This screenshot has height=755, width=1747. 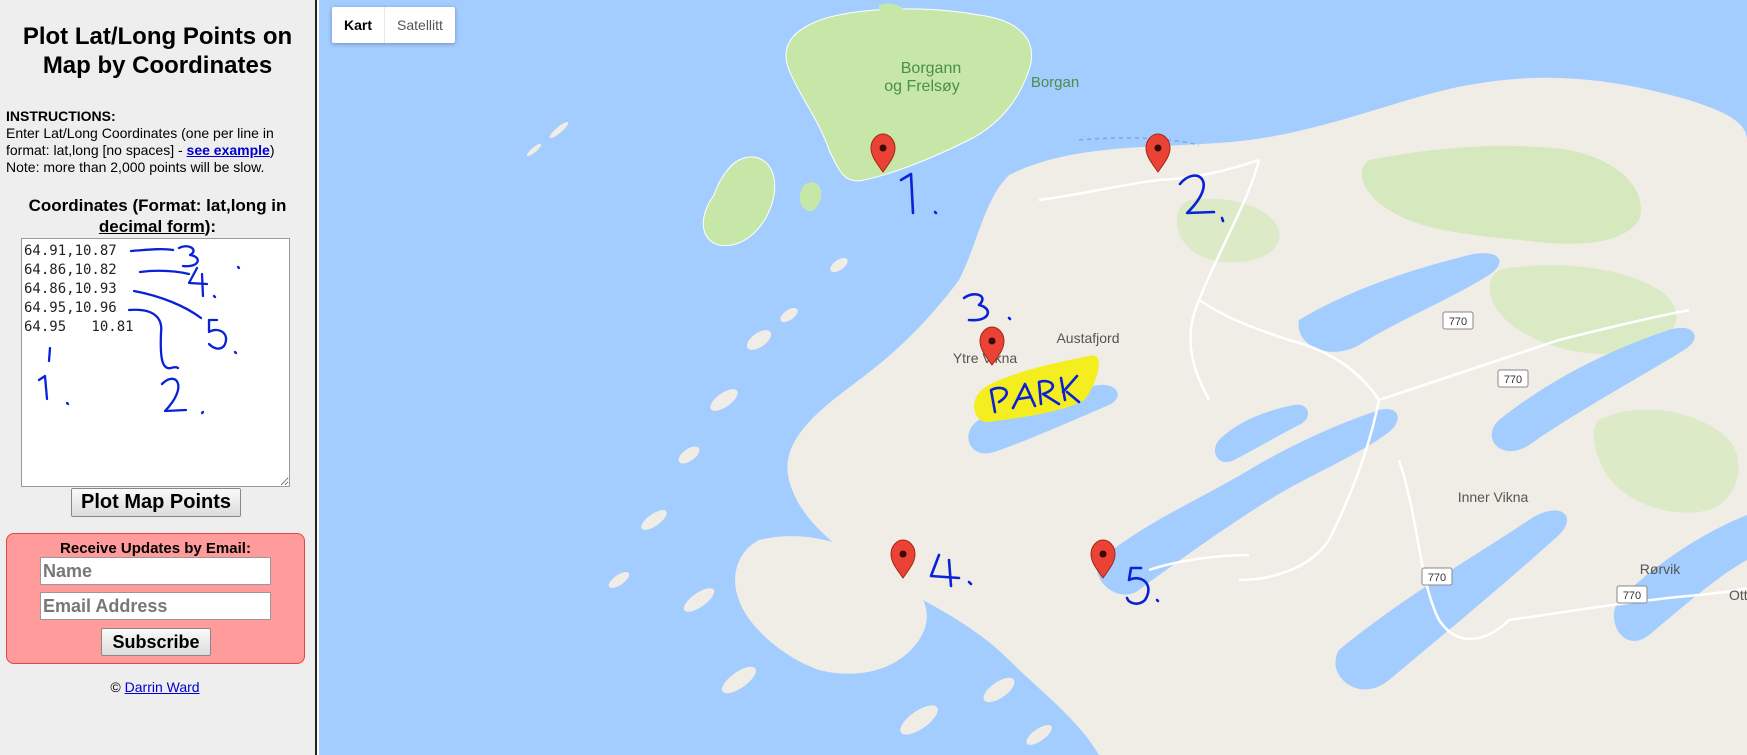 I want to click on road-shield-3: 770, so click(x=1437, y=576).